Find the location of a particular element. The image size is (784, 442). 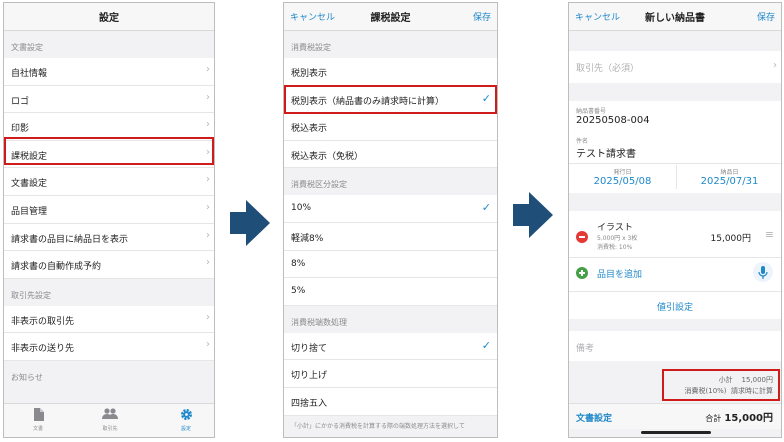

option-round-half: 四捨五入 is located at coordinates (390, 401).